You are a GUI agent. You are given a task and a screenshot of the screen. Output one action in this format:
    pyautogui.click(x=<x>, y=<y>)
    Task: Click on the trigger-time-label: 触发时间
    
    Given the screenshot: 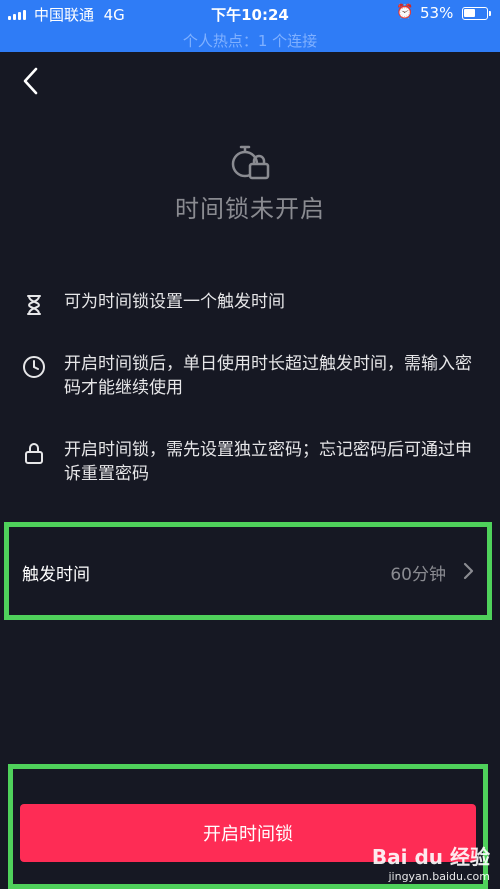 What is the action you would take?
    pyautogui.click(x=56, y=575)
    